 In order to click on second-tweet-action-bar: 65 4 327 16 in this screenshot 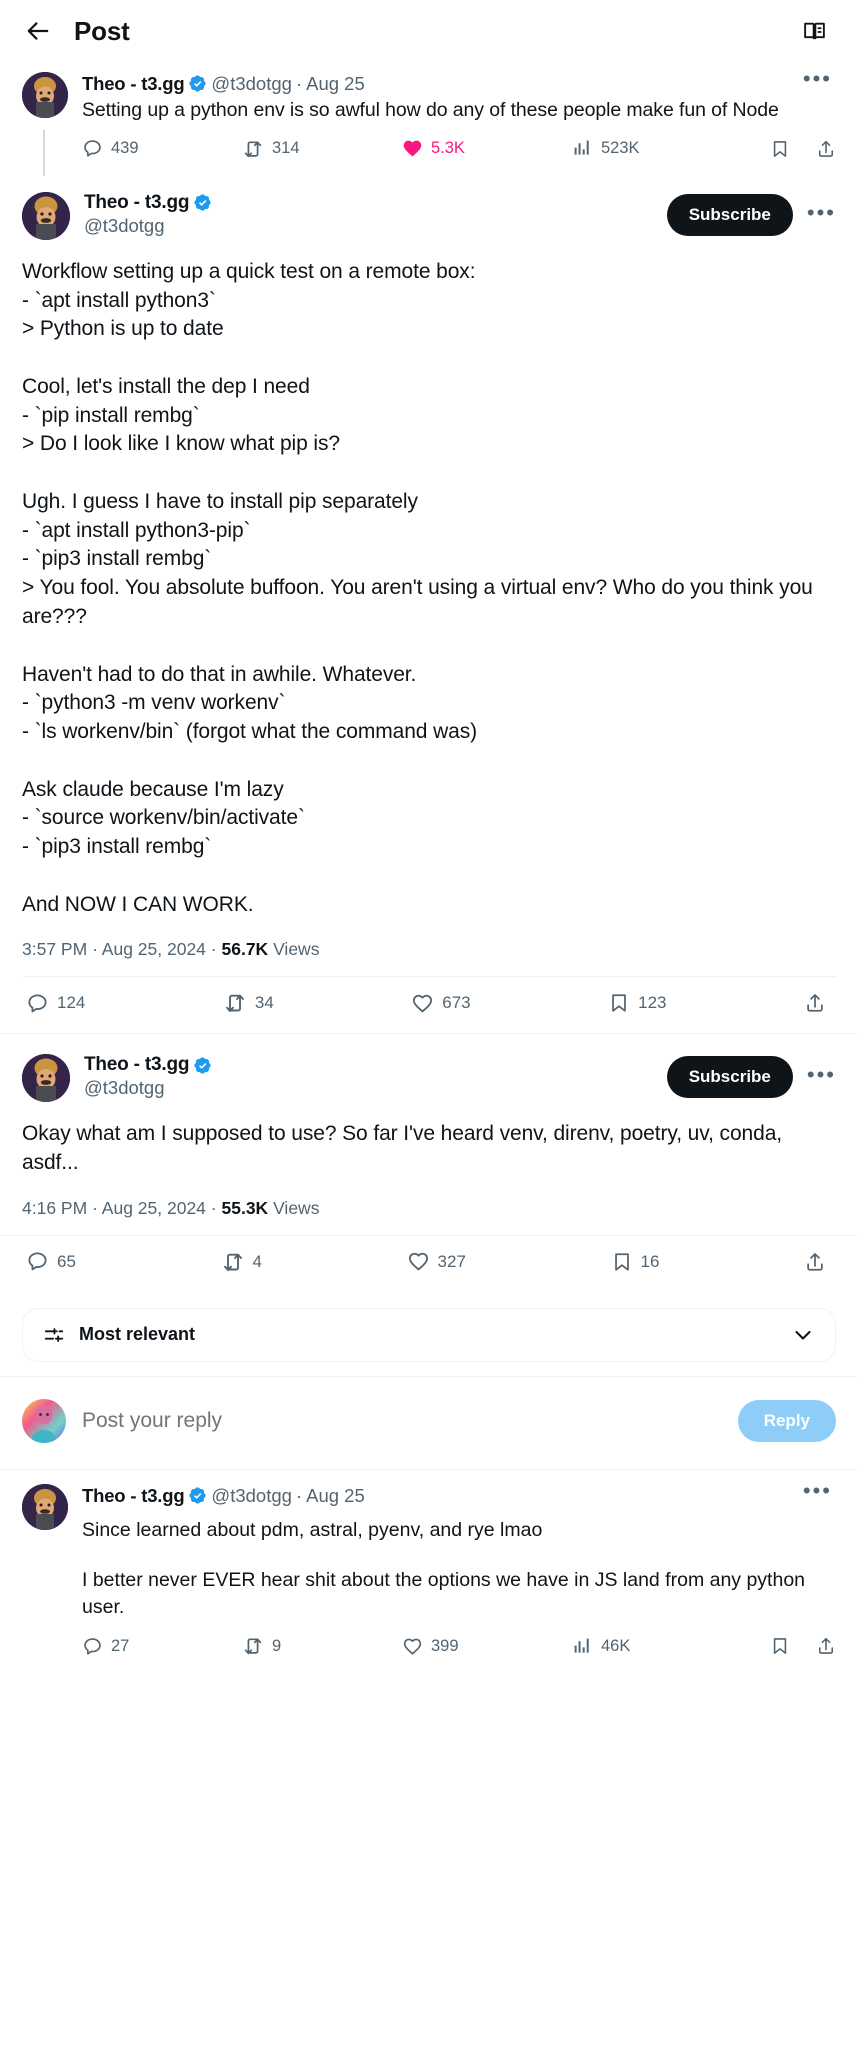, I will do `click(429, 1271)`.